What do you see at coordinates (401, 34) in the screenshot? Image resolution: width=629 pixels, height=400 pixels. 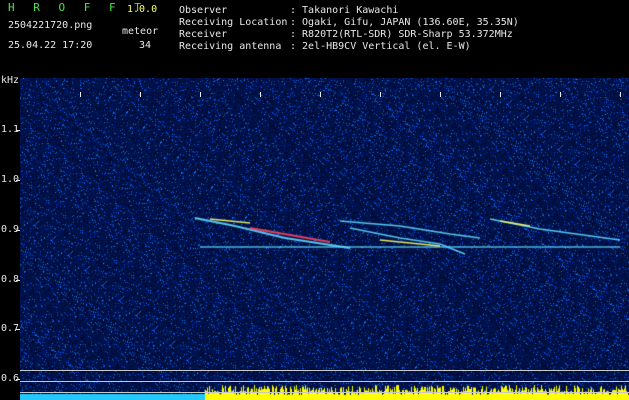 I see `receiver-value: : R820T2(RTL-SDR) SDR-Sharp 53.372MHz` at bounding box center [401, 34].